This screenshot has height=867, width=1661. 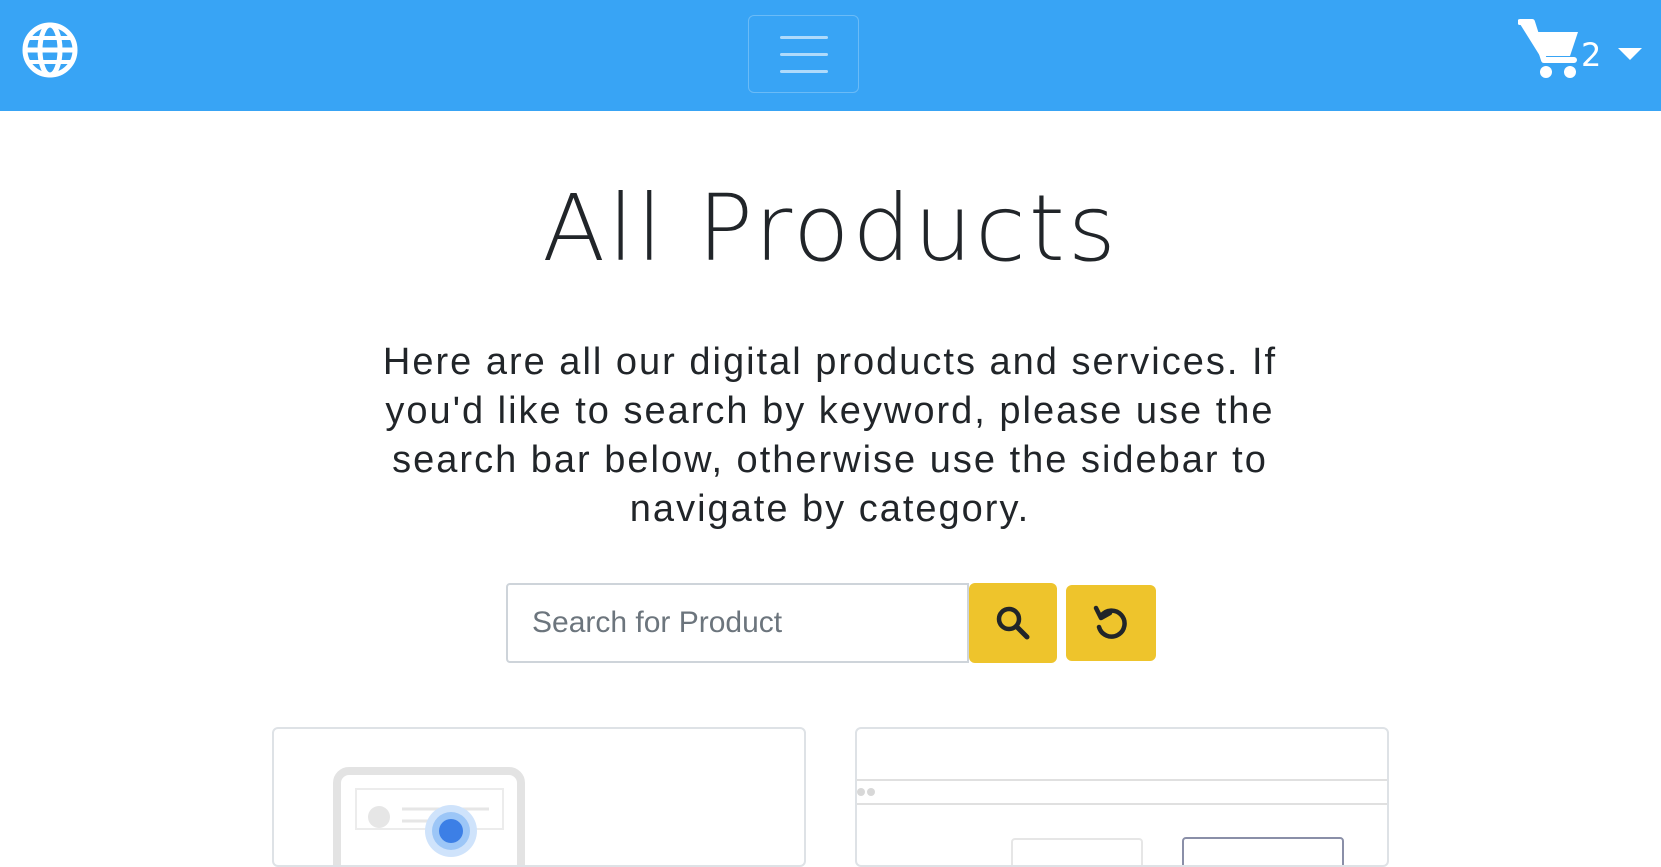 What do you see at coordinates (1550, 51) in the screenshot?
I see `shopping-cart-icon` at bounding box center [1550, 51].